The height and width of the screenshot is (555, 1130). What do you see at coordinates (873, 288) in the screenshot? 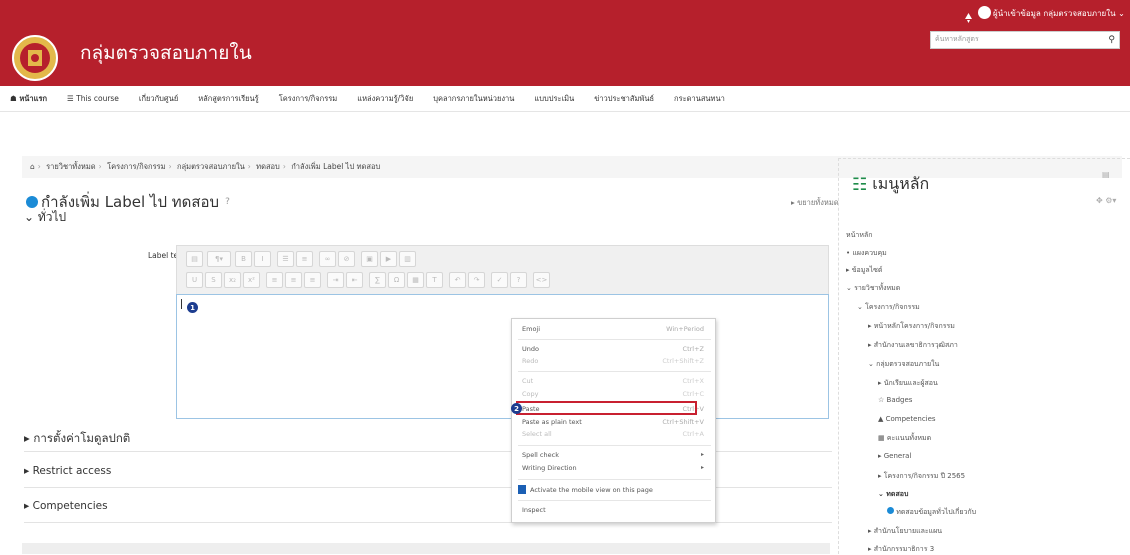
I see `sidebar-item: ⌄ รายวิชาทั้งหมด` at bounding box center [873, 288].